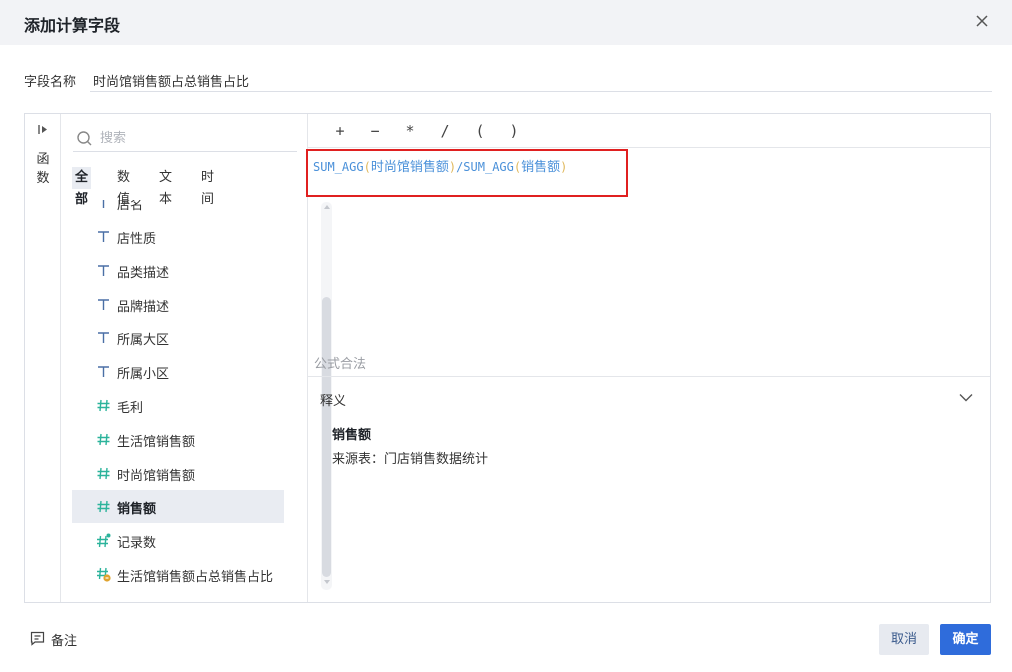  What do you see at coordinates (50, 82) in the screenshot?
I see `field-name-label: 字段名称` at bounding box center [50, 82].